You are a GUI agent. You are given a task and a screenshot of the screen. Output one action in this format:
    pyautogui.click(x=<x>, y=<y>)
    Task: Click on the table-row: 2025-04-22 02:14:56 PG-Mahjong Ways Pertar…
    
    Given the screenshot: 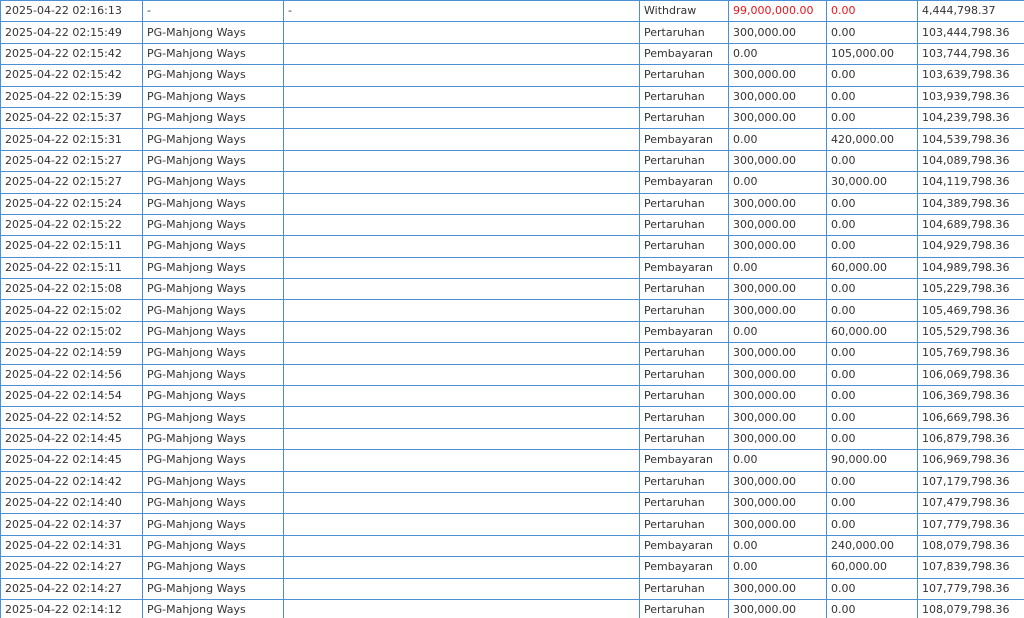 What is the action you would take?
    pyautogui.click(x=512, y=375)
    